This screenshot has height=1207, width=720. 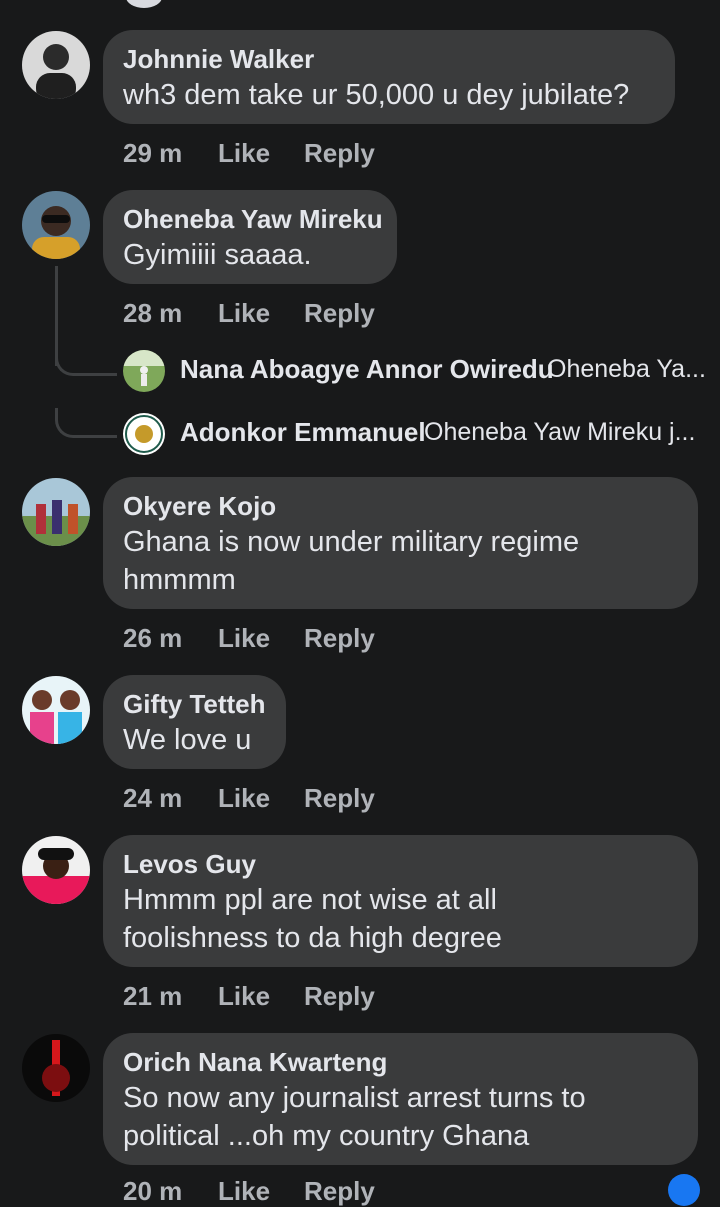 I want to click on comment-author: Levos Guy, so click(x=400, y=864).